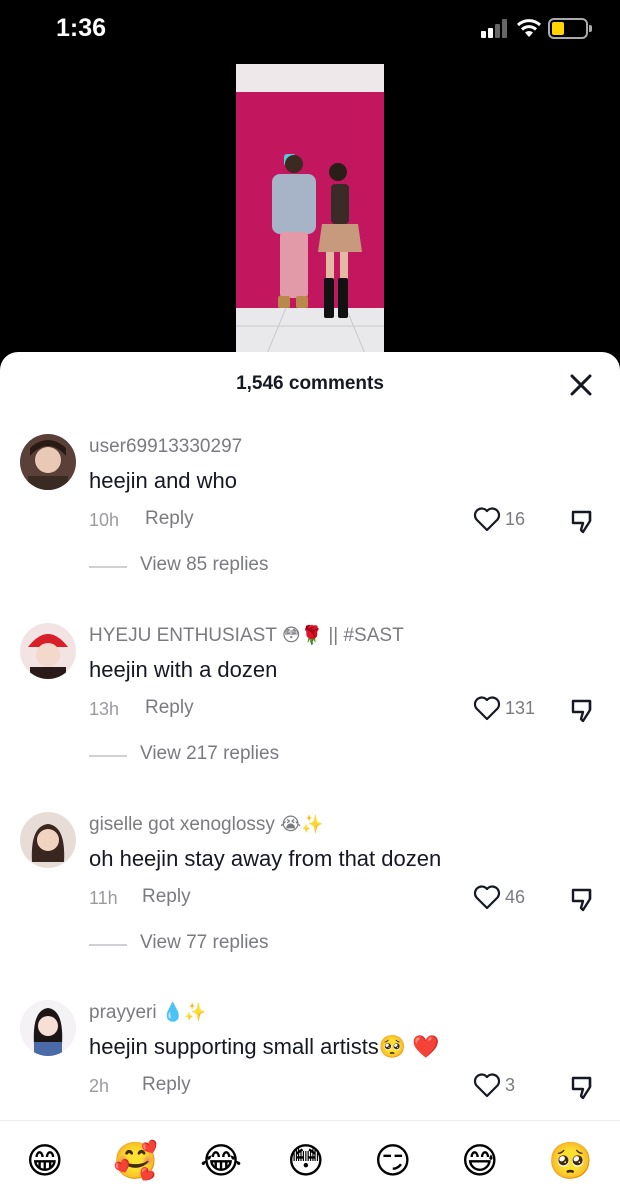 The height and width of the screenshot is (1200, 620). I want to click on emoji-button: 😏, so click(393, 1161).